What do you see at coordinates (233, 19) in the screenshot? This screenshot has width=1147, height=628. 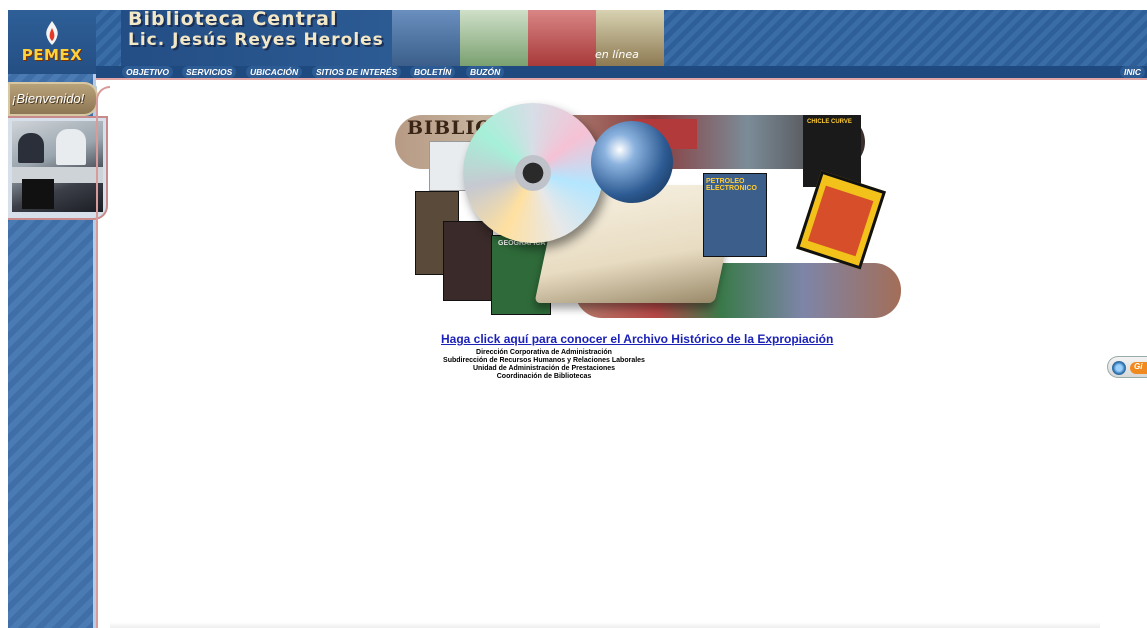 I see `site-title: Biblioteca Central` at bounding box center [233, 19].